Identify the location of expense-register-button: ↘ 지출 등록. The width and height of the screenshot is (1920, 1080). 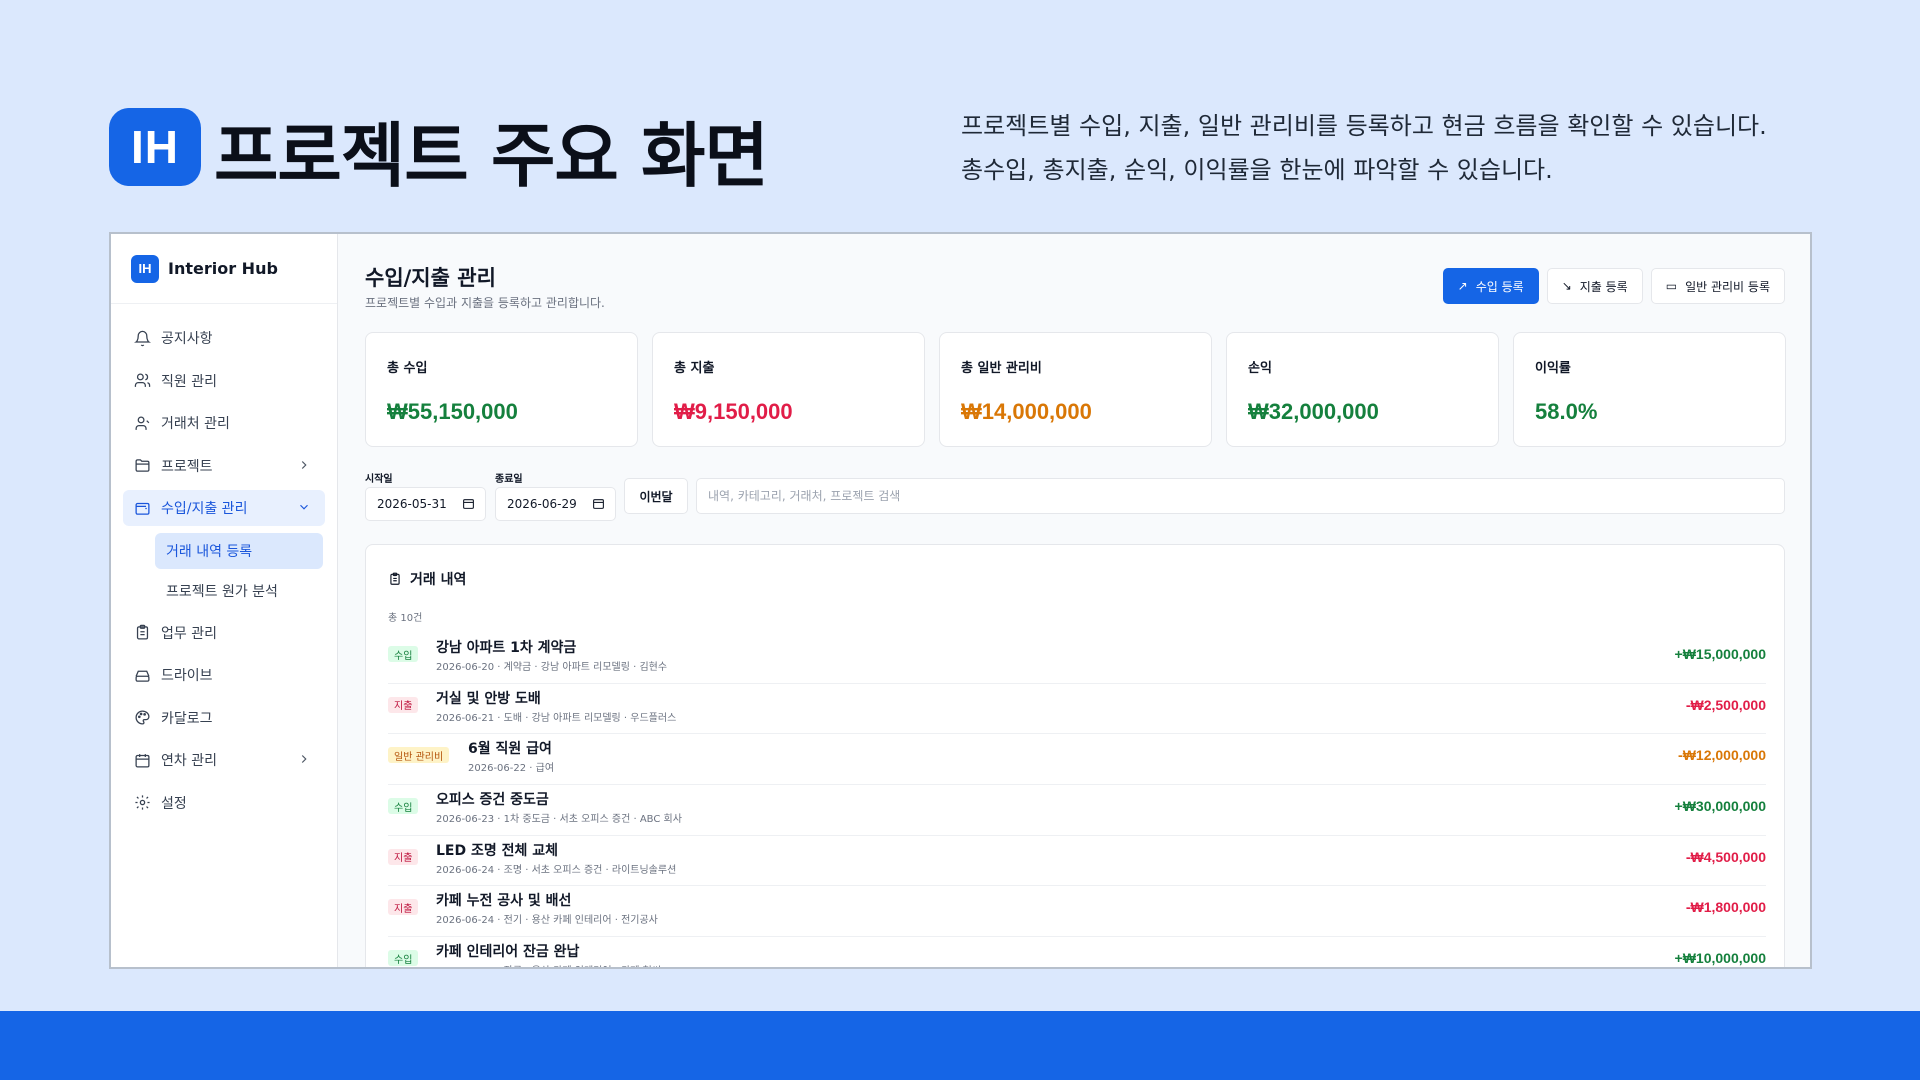
(1594, 286).